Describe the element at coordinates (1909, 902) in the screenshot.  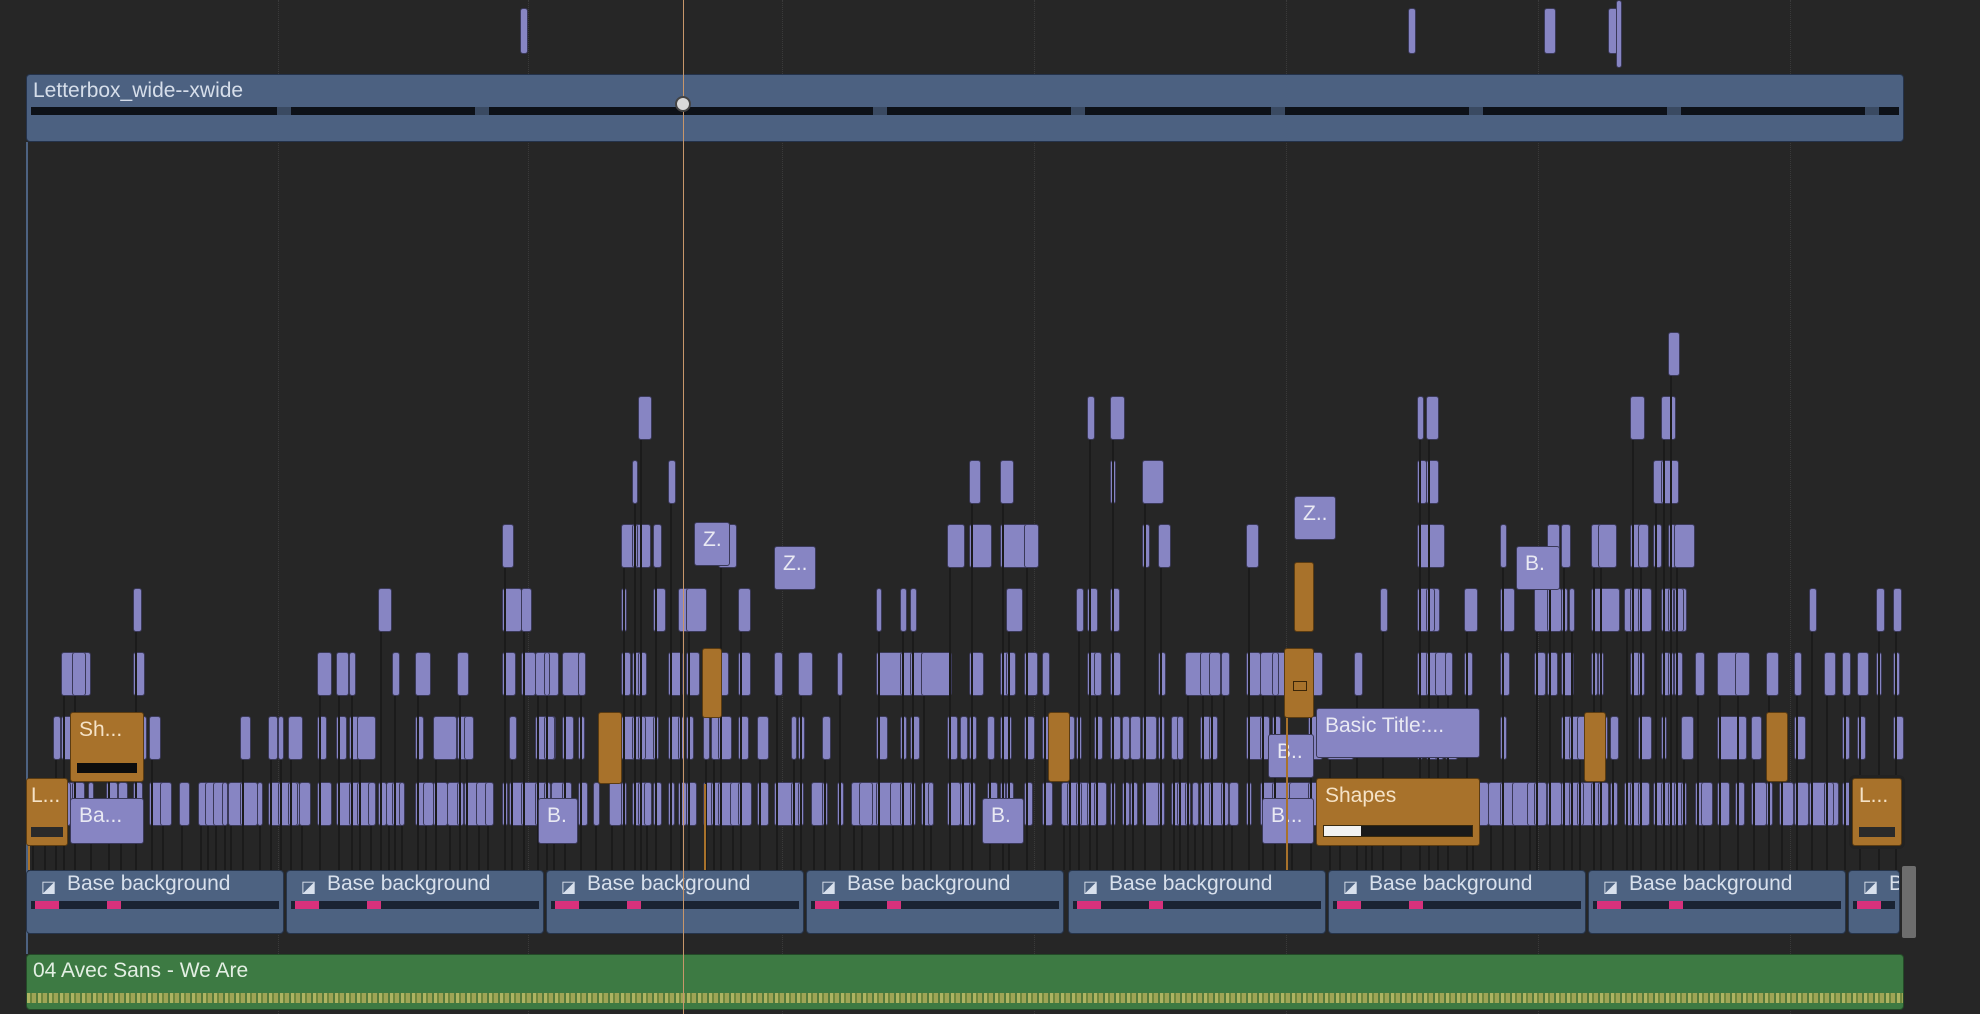
I see `clip-trim-handle` at that location.